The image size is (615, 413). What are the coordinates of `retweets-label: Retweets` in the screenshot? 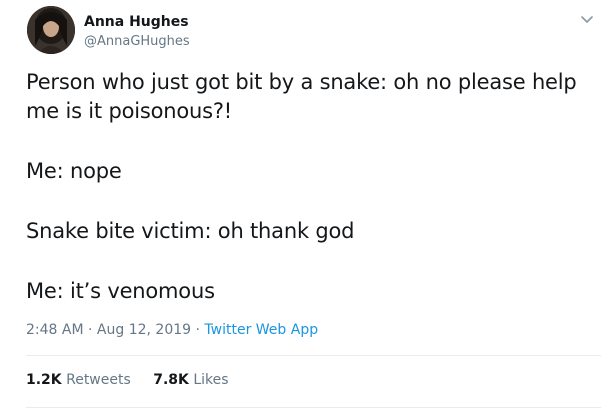 It's located at (98, 380).